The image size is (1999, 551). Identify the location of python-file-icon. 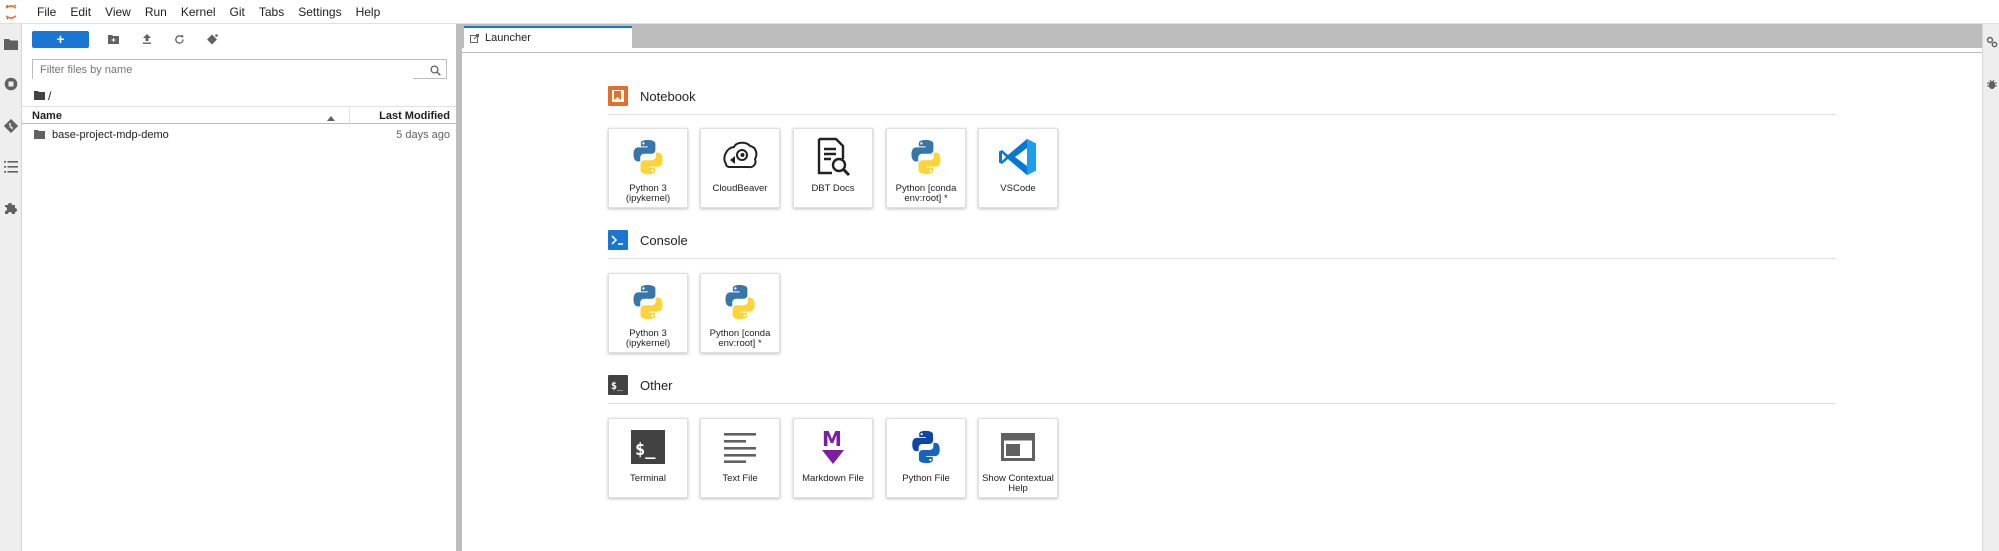
(926, 447).